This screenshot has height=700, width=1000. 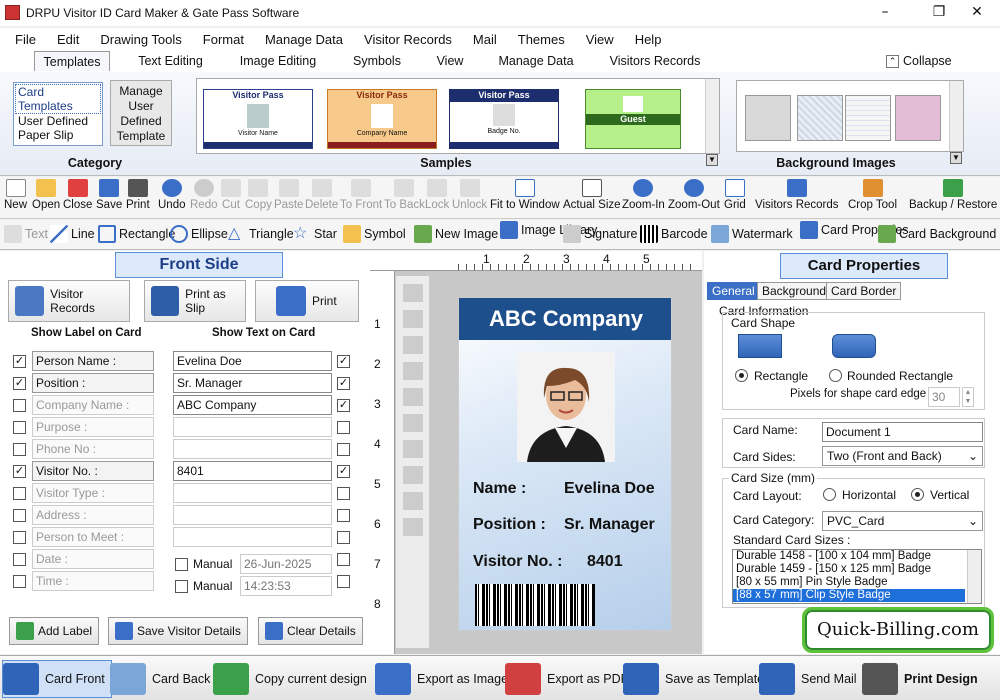 What do you see at coordinates (343, 449) in the screenshot?
I see `phone-no-text-checkbox` at bounding box center [343, 449].